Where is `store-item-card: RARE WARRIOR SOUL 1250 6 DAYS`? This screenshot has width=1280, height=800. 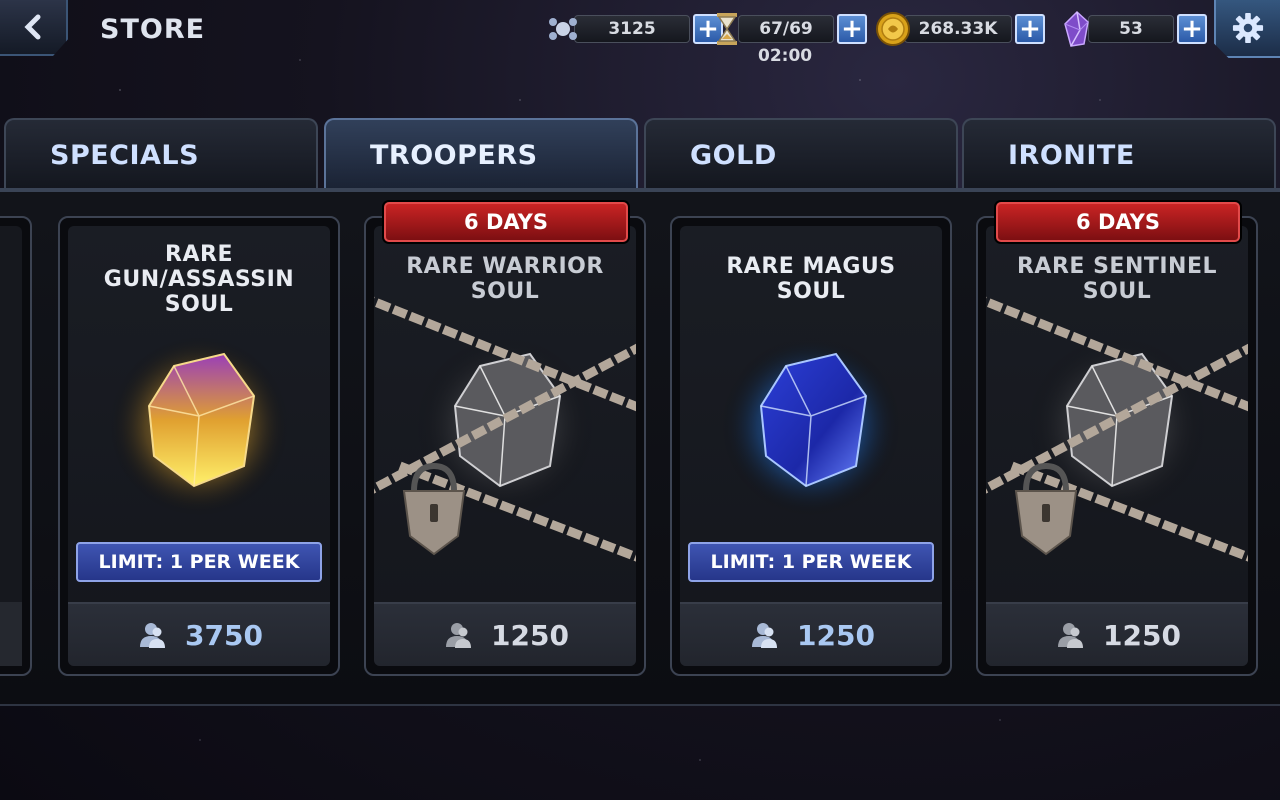
store-item-card: RARE WARRIOR SOUL 1250 6 DAYS is located at coordinates (505, 439).